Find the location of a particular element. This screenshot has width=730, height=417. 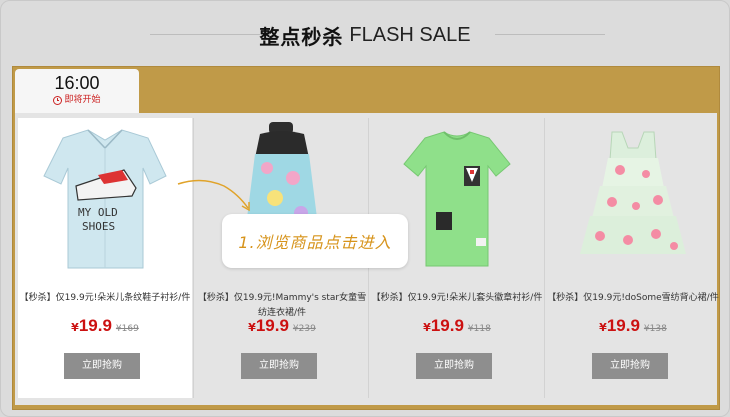

svg-text: SHOES is located at coordinates (98, 226).